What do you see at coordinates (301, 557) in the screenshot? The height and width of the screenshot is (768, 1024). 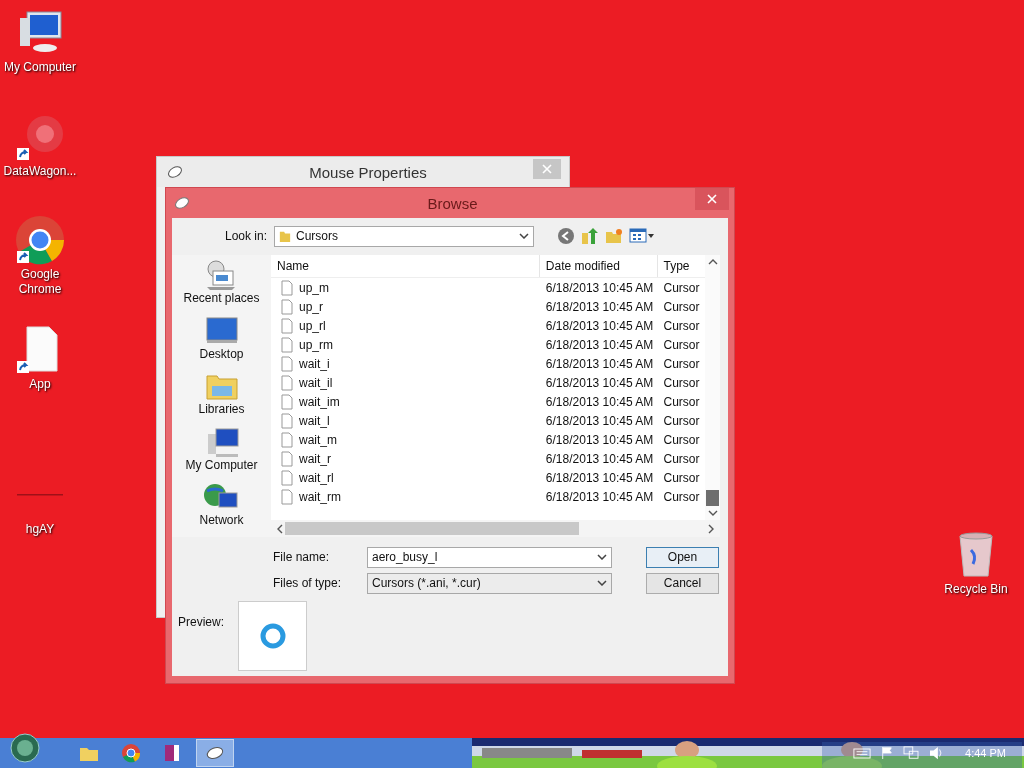 I see `file-name-label: File name:` at bounding box center [301, 557].